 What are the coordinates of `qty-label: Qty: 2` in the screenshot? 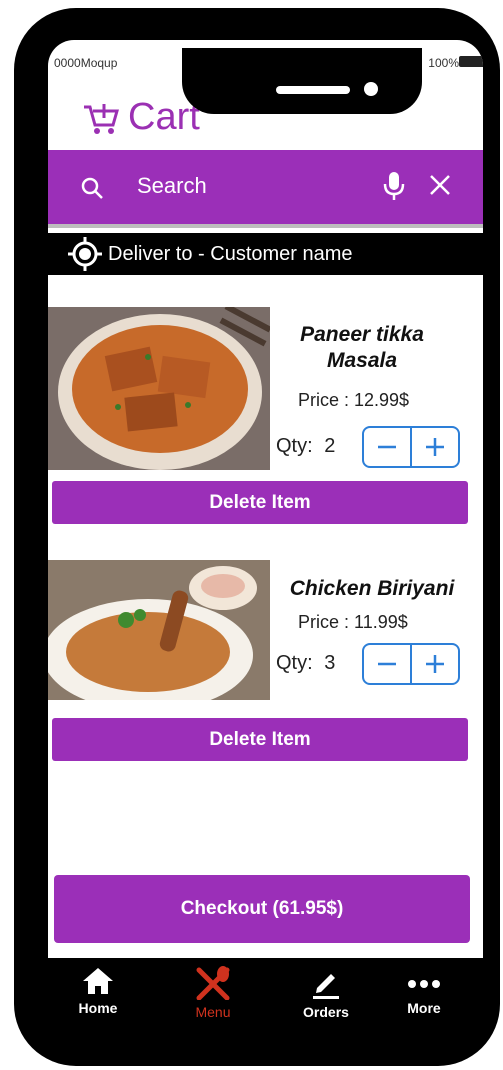 It's located at (305, 446).